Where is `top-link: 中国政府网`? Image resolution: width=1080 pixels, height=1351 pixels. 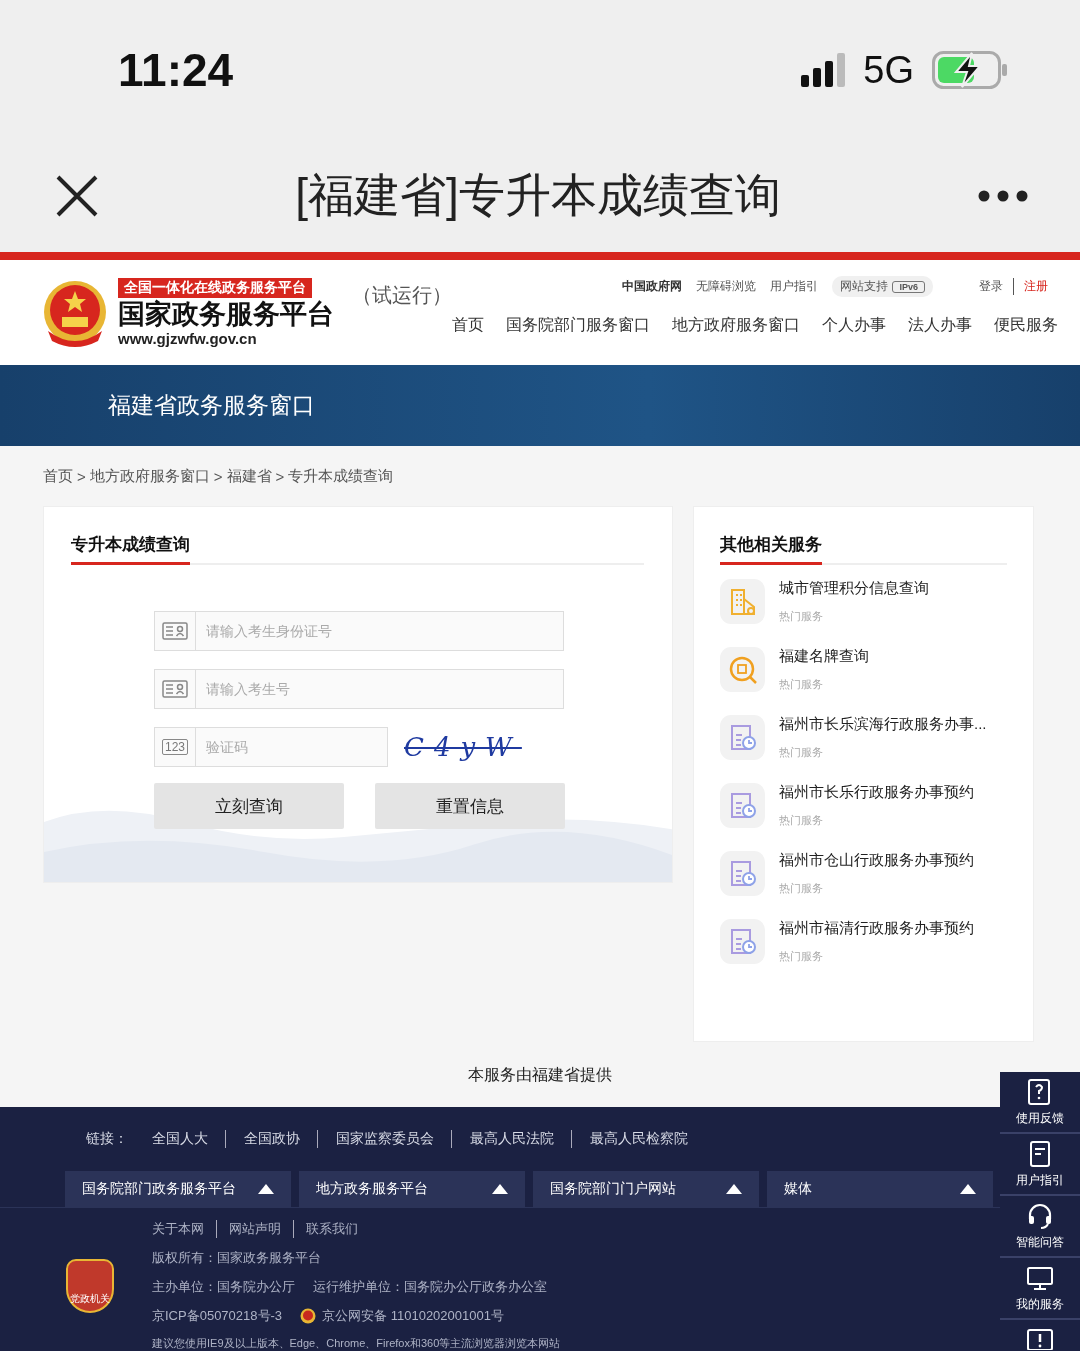
top-link: 中国政府网 is located at coordinates (652, 286).